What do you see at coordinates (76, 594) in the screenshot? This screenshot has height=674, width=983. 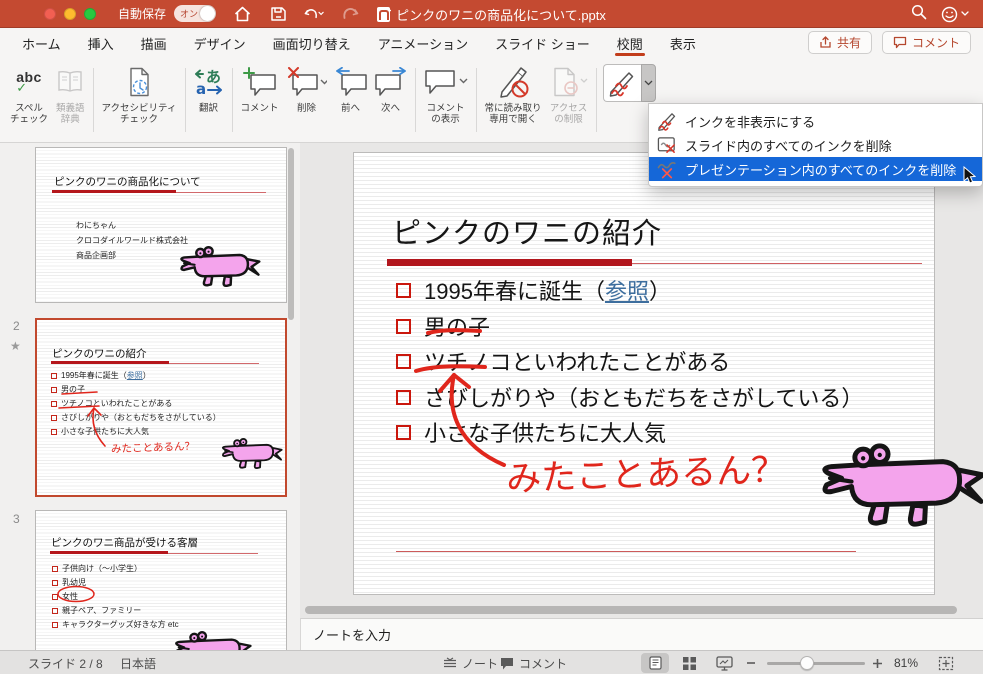 I see `ink-circle-annotation` at bounding box center [76, 594].